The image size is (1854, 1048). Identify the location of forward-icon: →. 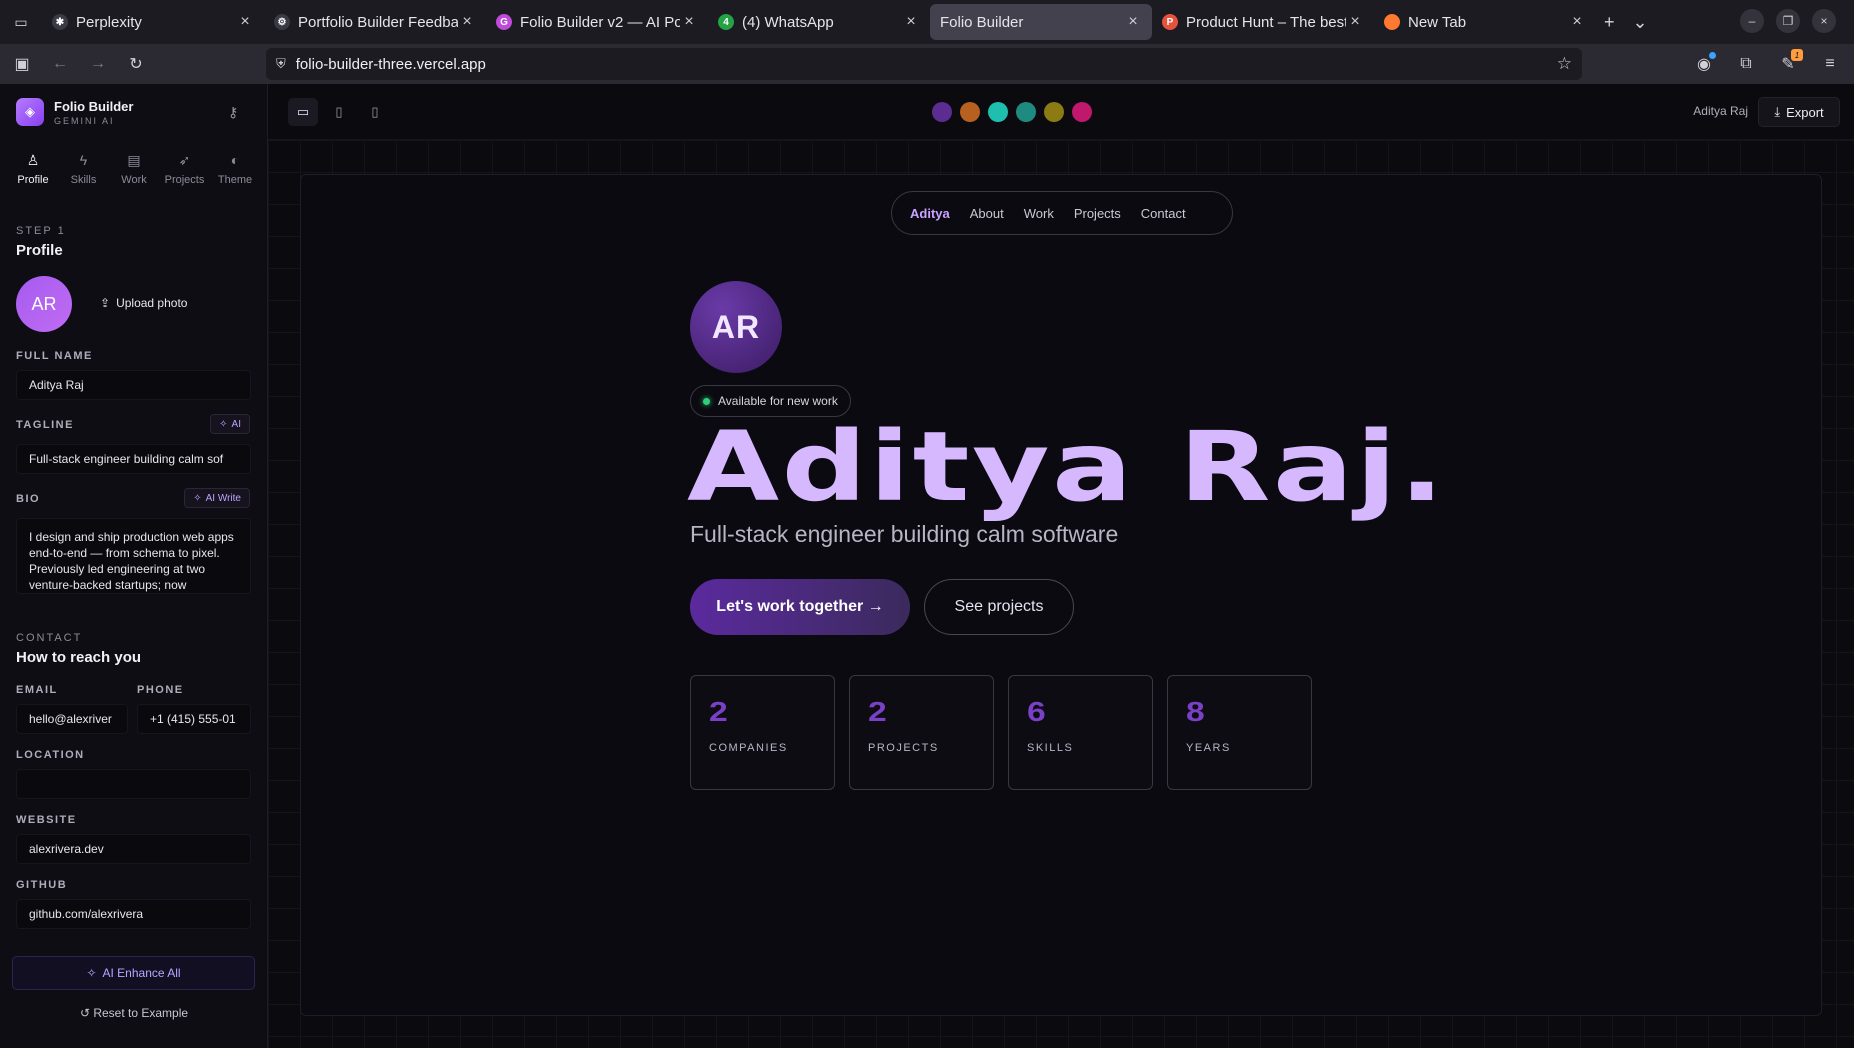
(98, 64).